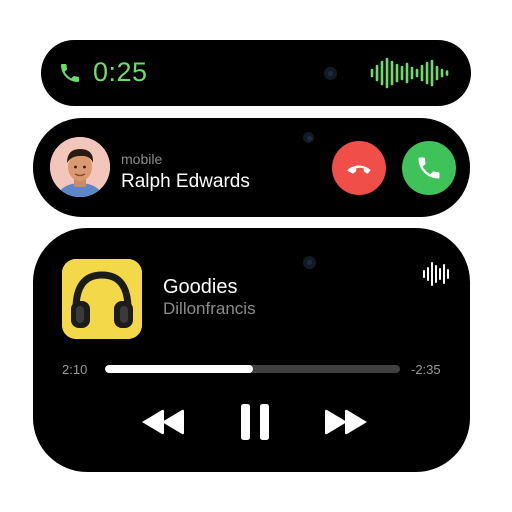 The height and width of the screenshot is (512, 512). I want to click on accept-call-button, so click(429, 168).